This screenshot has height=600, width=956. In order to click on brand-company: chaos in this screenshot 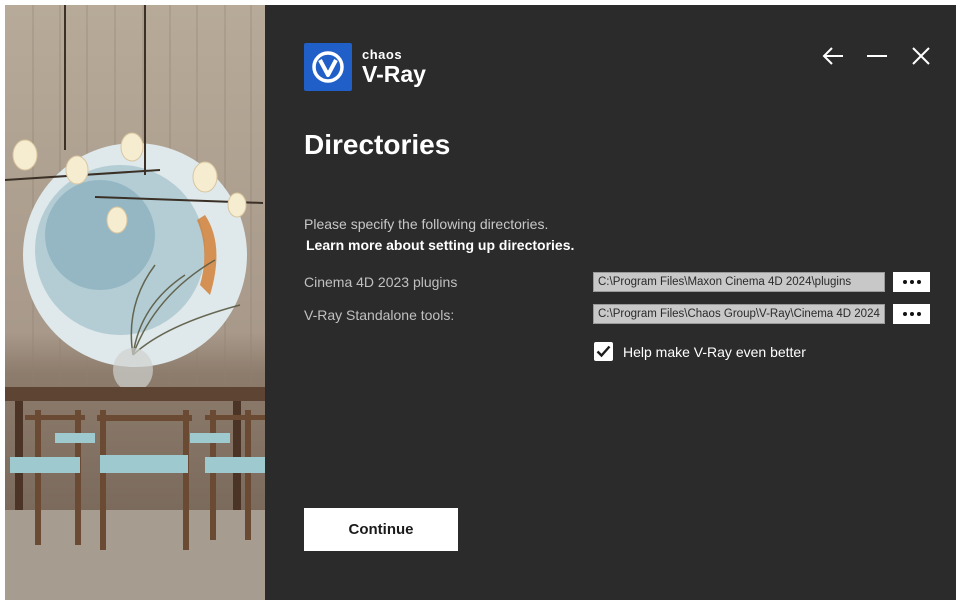, I will do `click(382, 54)`.